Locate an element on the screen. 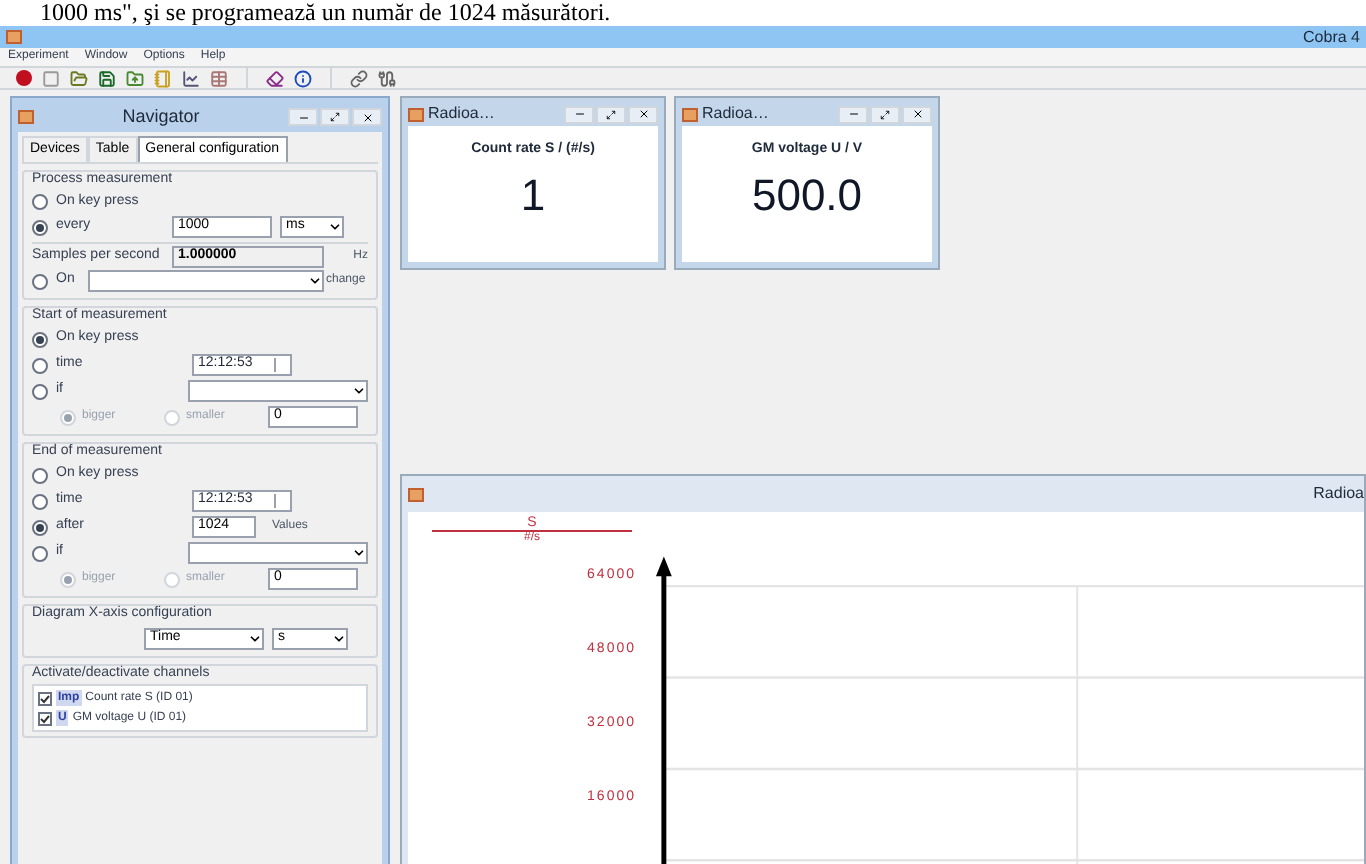 This screenshot has width=1366, height=864. eraser-icon is located at coordinates (275, 78).